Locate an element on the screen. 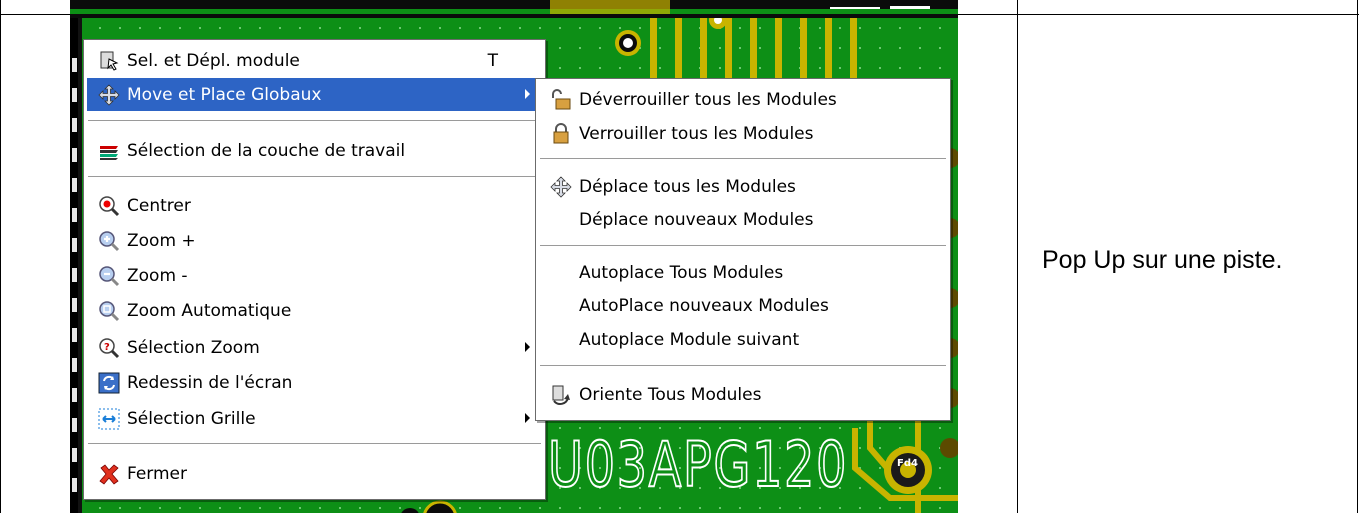  table-border-left is located at coordinates (0, 256).